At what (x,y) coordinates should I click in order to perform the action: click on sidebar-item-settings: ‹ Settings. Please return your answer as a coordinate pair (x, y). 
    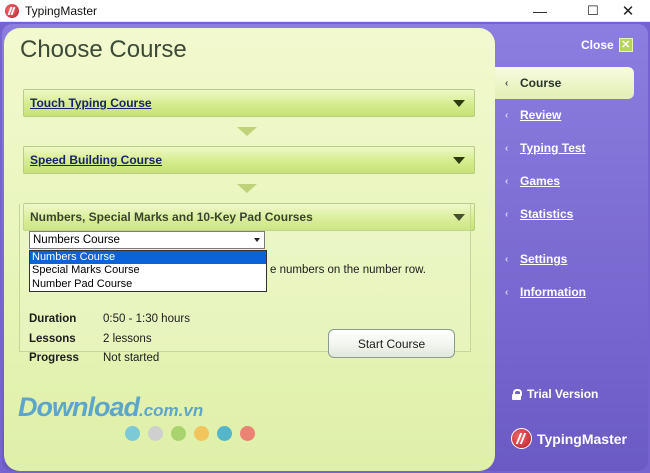
    Looking at the image, I should click on (536, 259).